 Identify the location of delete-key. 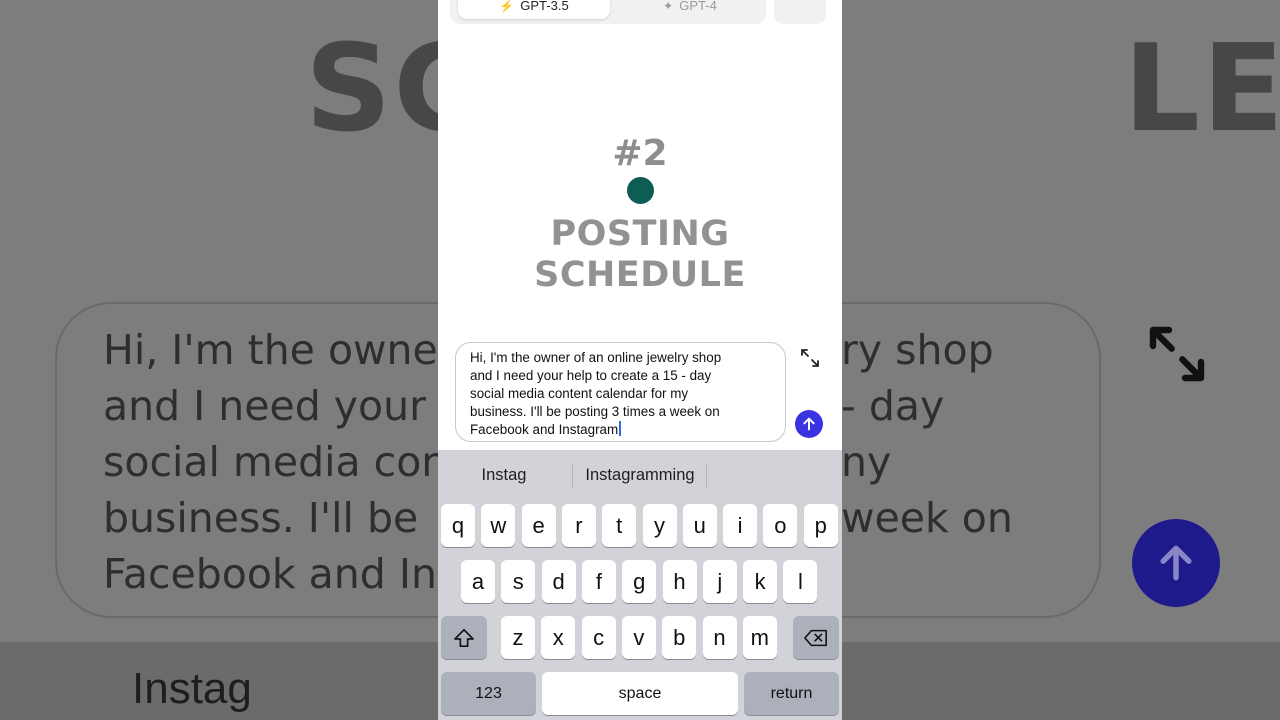
(816, 637).